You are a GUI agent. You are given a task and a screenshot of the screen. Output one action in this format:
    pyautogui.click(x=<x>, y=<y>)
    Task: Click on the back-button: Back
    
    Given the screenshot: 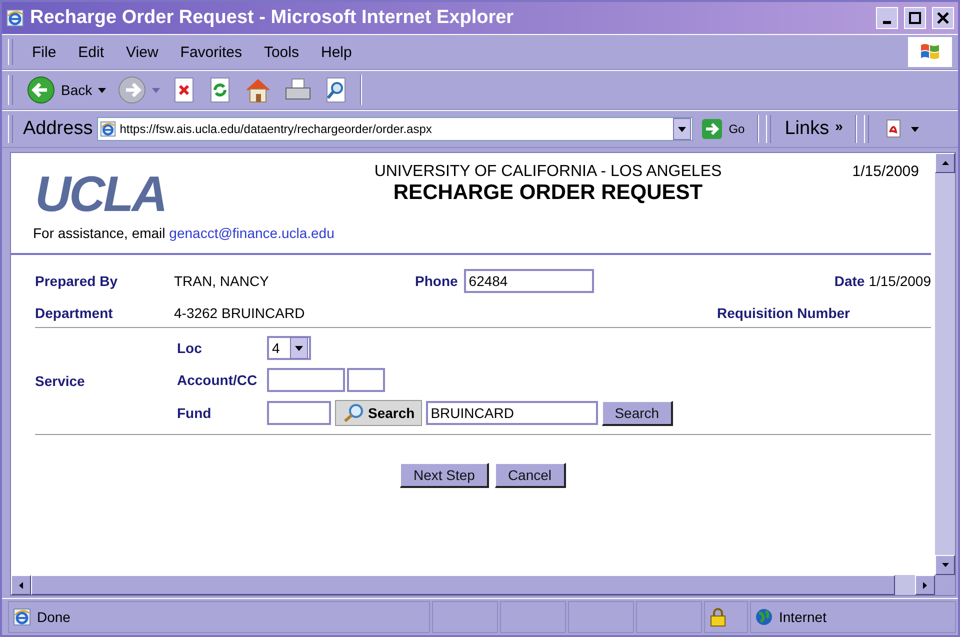 What is the action you would take?
    pyautogui.click(x=66, y=90)
    